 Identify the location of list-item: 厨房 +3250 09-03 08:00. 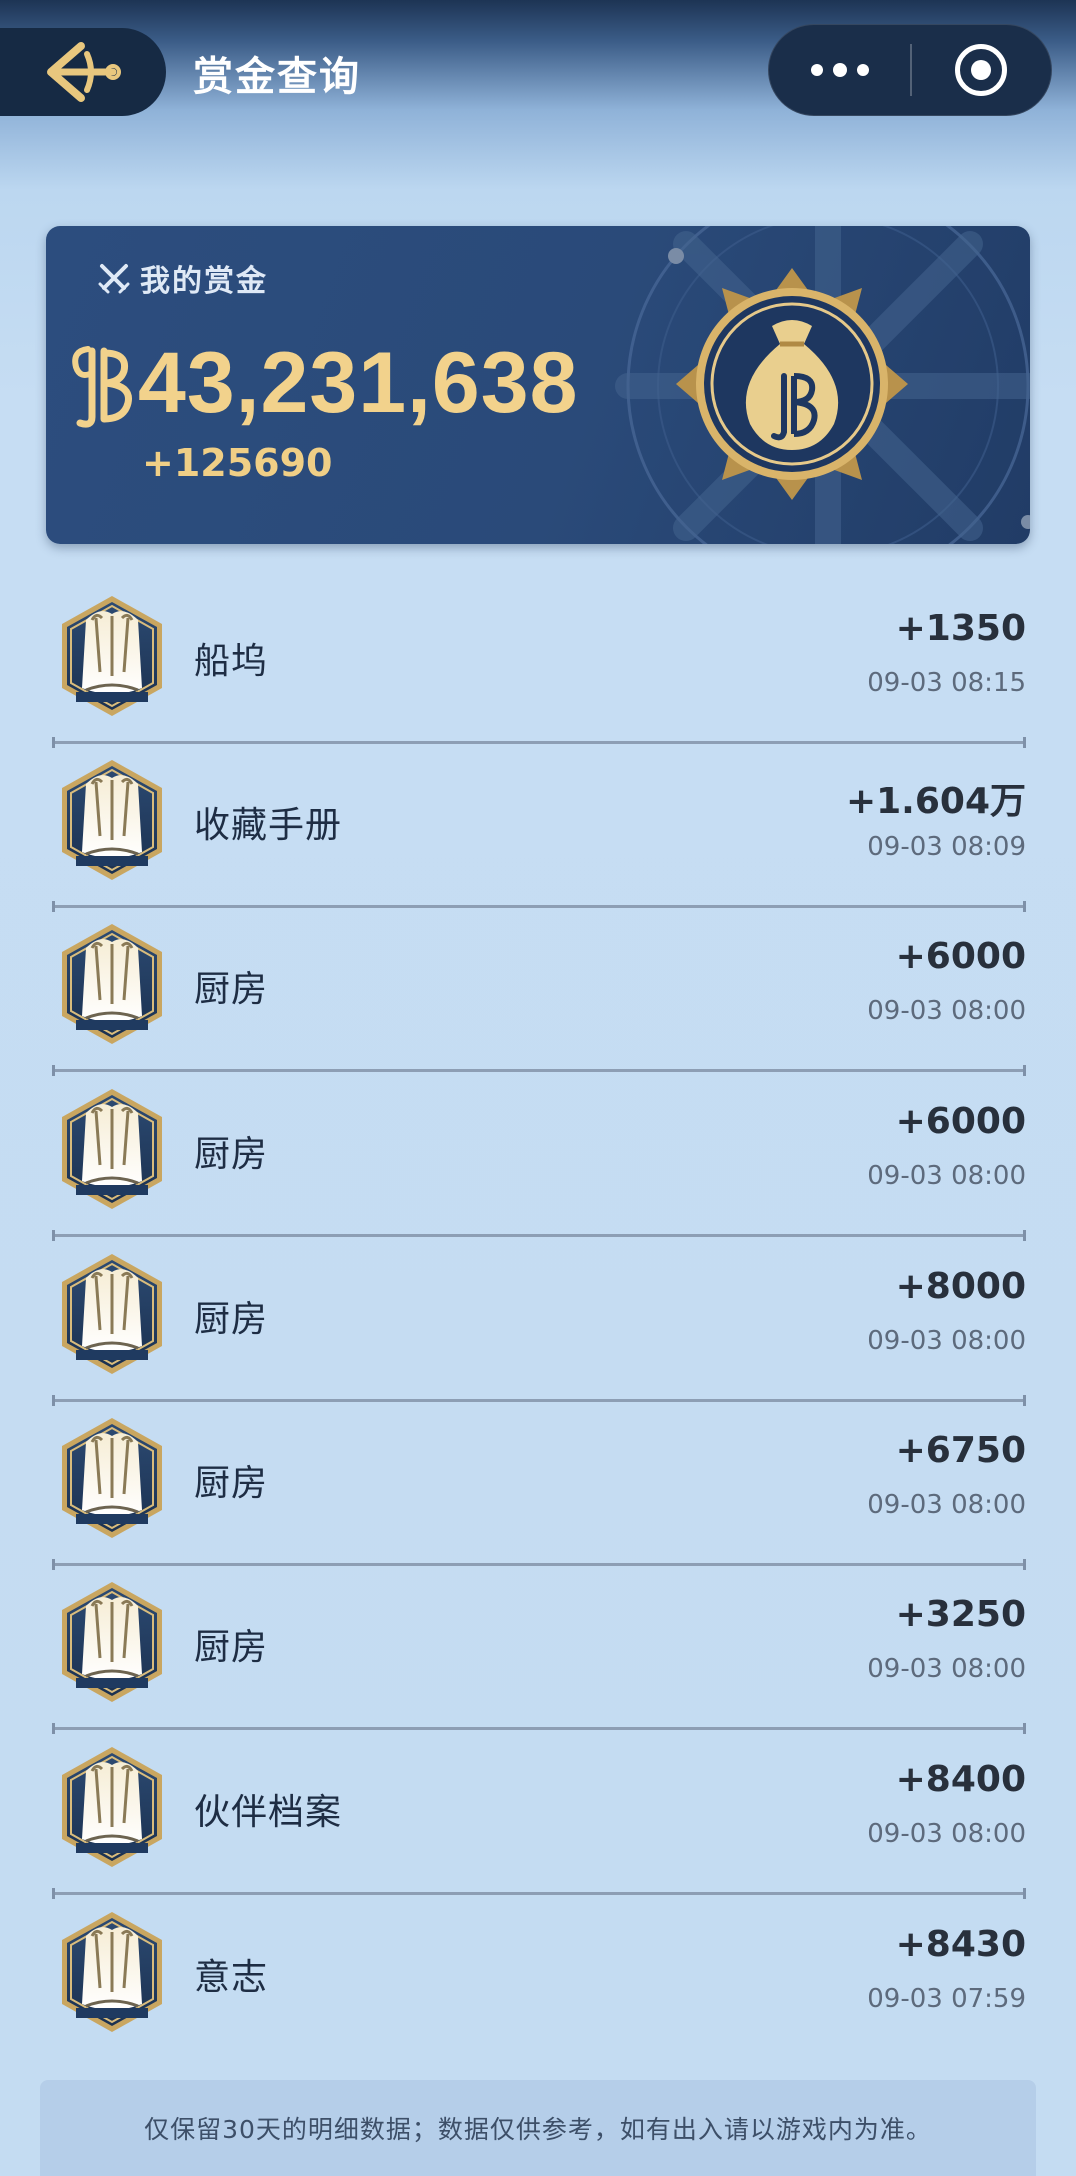
(539, 1650).